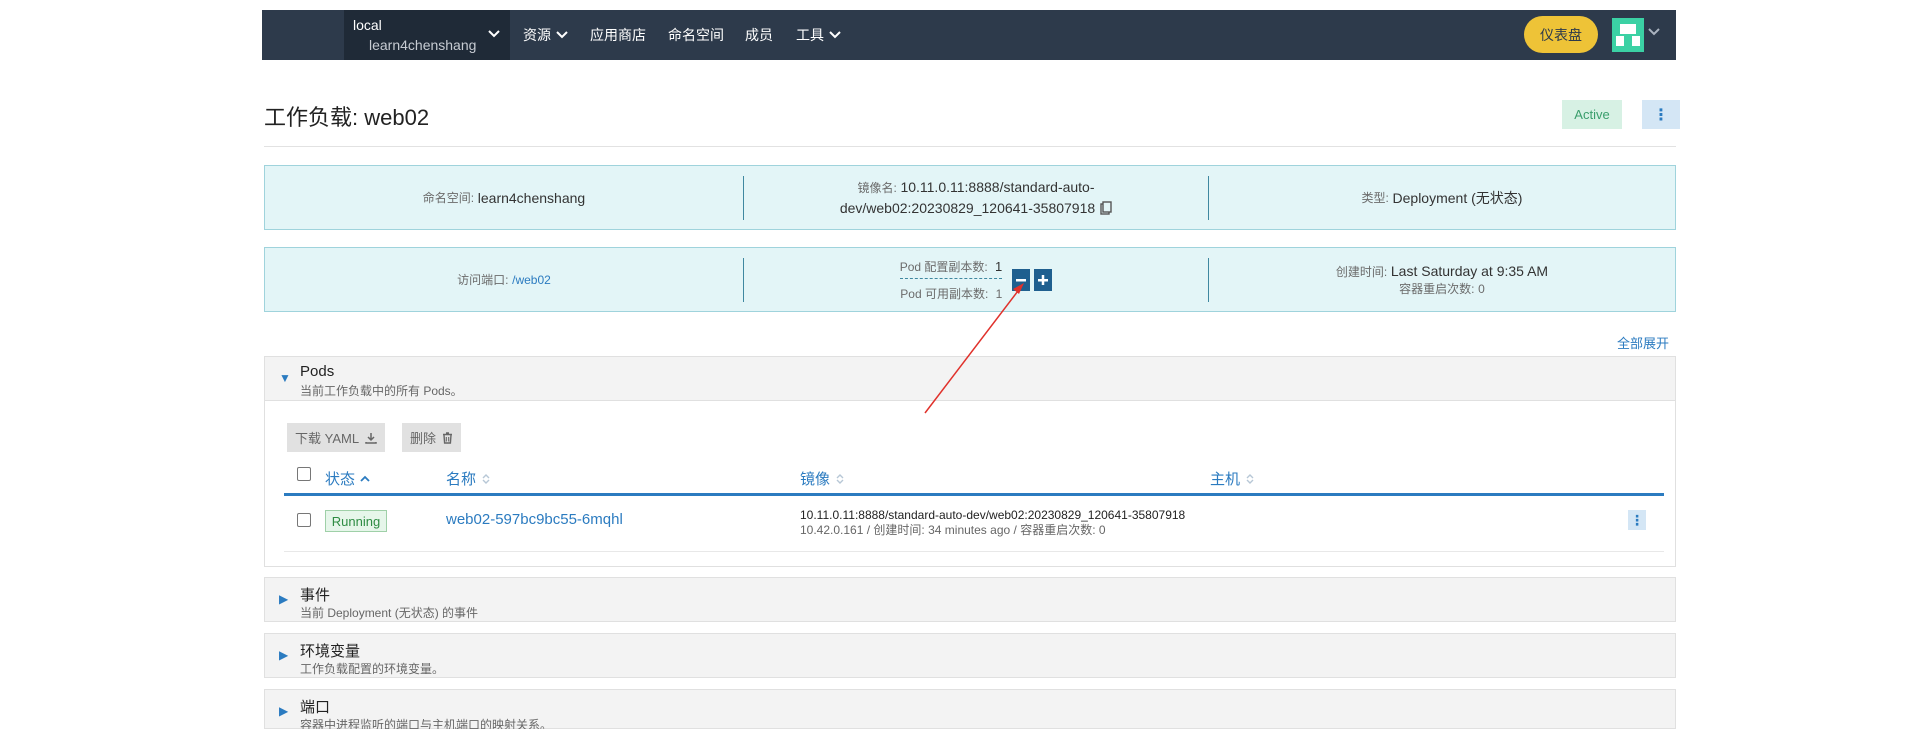  I want to click on namespace-value: learn4chenshang, so click(531, 197).